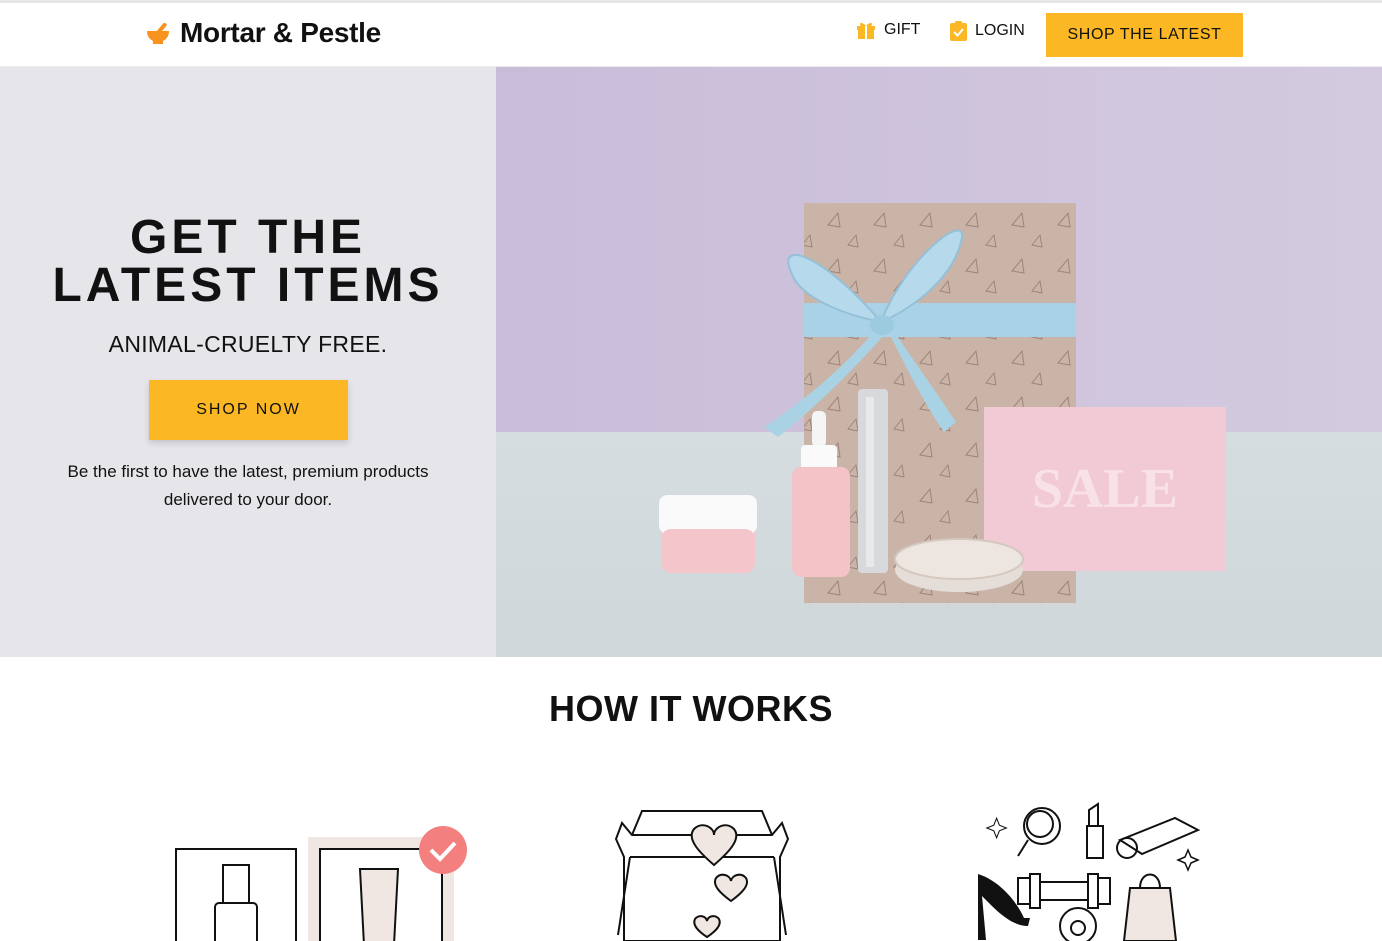  I want to click on nav-gift-link: GIFT, so click(888, 30).